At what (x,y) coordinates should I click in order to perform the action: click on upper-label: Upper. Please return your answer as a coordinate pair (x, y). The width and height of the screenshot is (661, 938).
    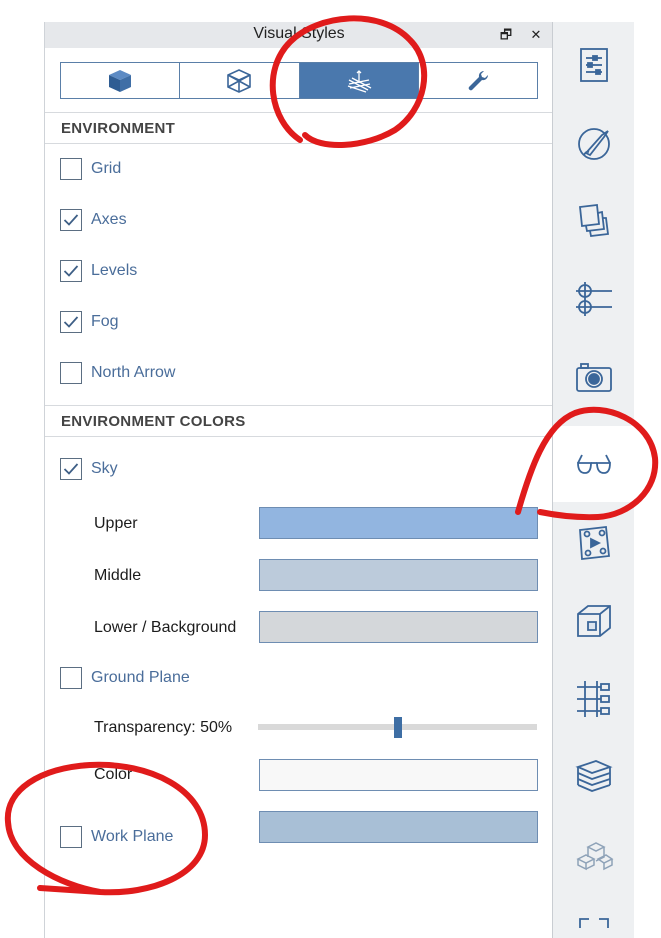
    Looking at the image, I should click on (116, 523).